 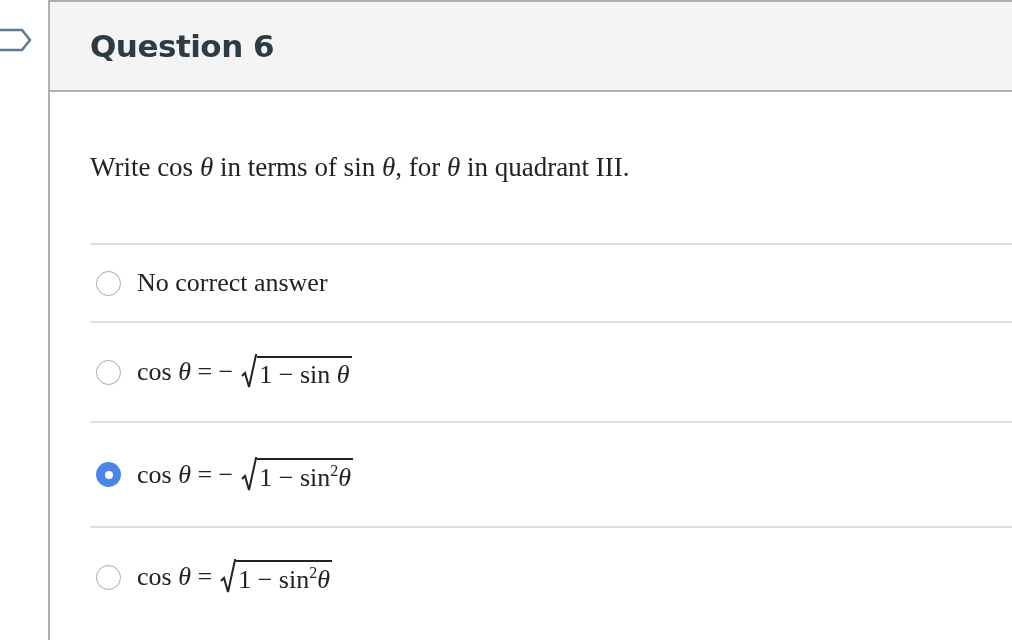 What do you see at coordinates (360, 167) in the screenshot?
I see `question-text: Write cos θ in terms of sin θ, for θ in quadrant III.` at bounding box center [360, 167].